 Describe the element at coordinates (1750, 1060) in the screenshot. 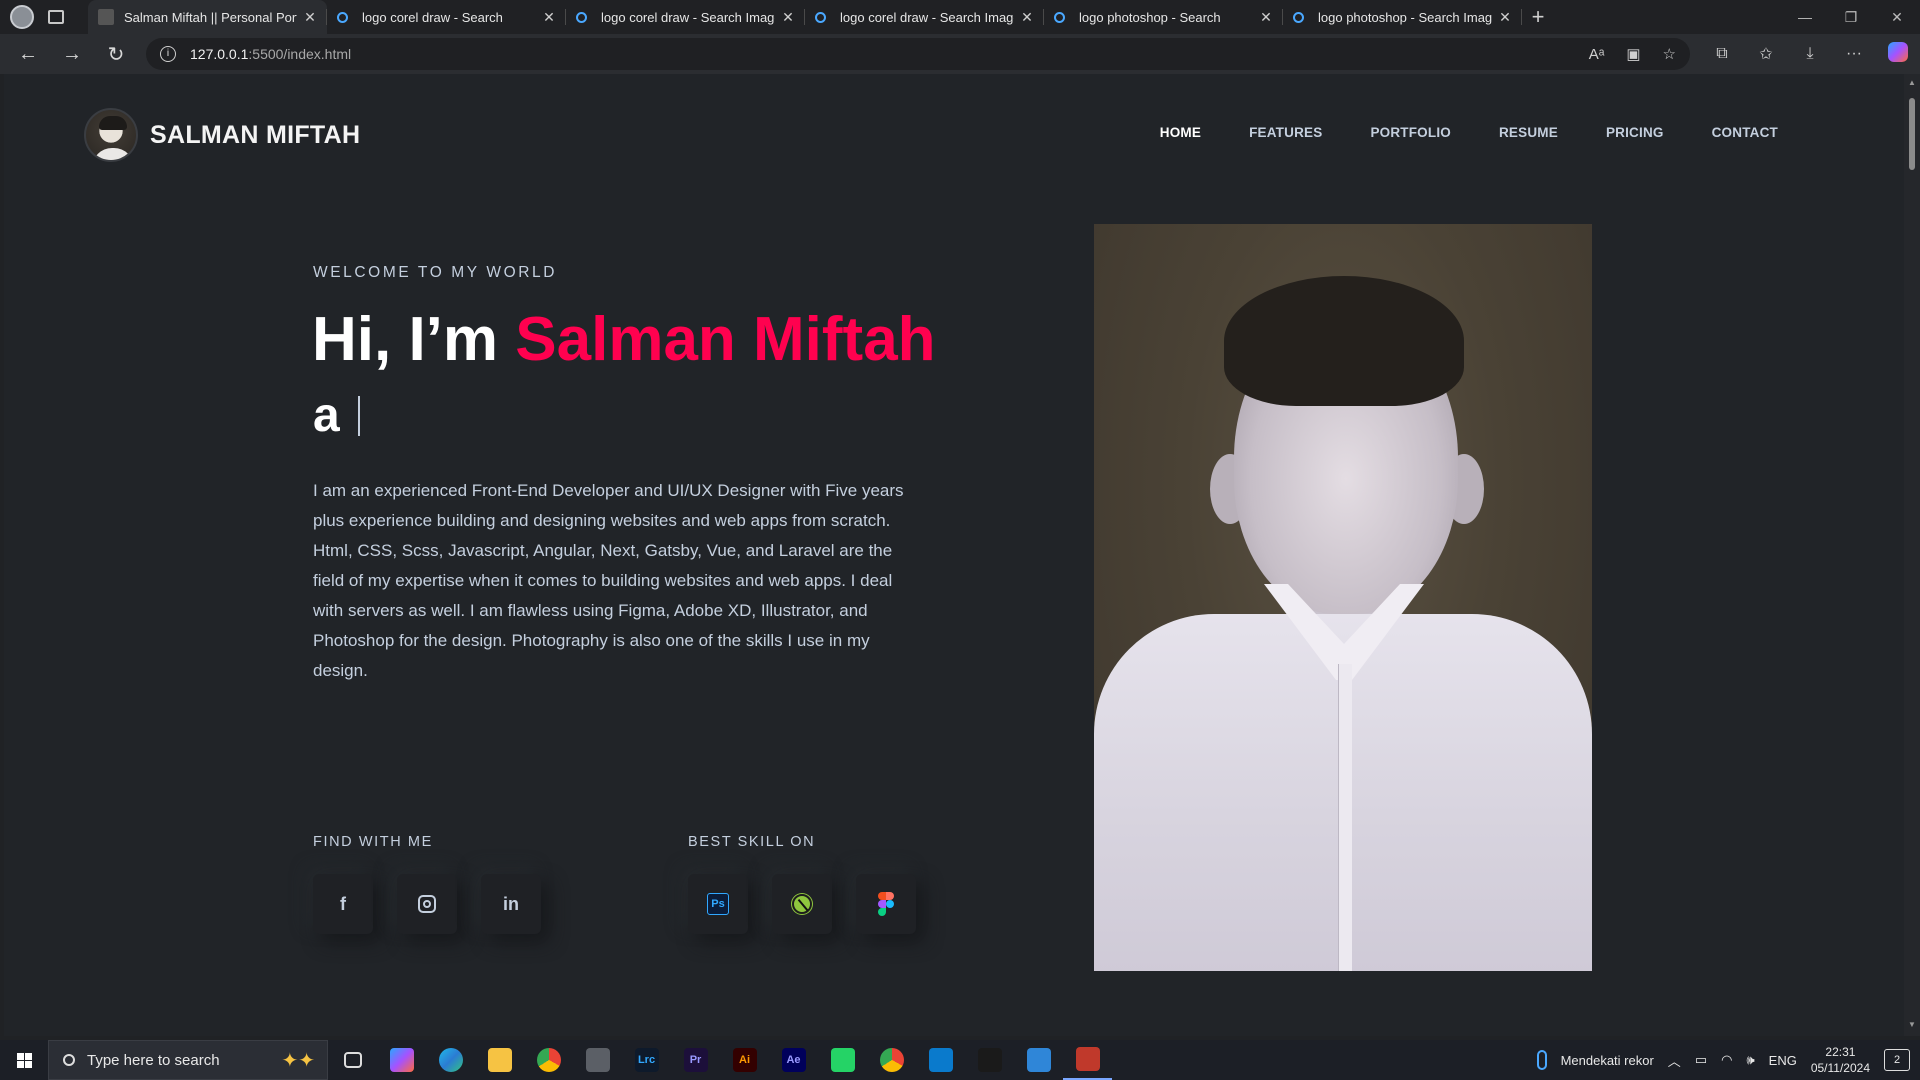

I see `volume-icon: 🕪` at that location.